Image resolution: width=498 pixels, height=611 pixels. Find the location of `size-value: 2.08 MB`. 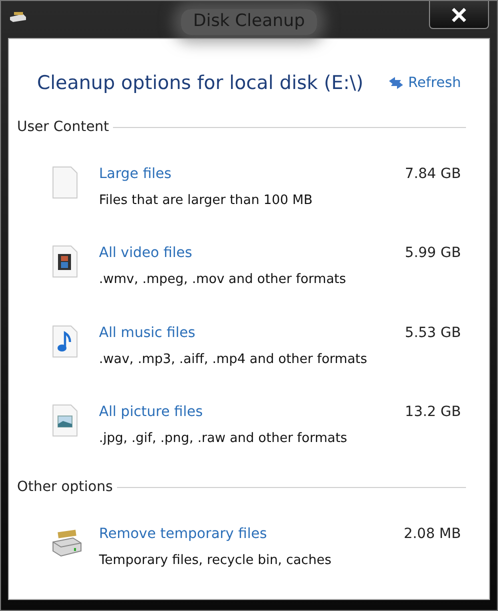

size-value: 2.08 MB is located at coordinates (432, 534).